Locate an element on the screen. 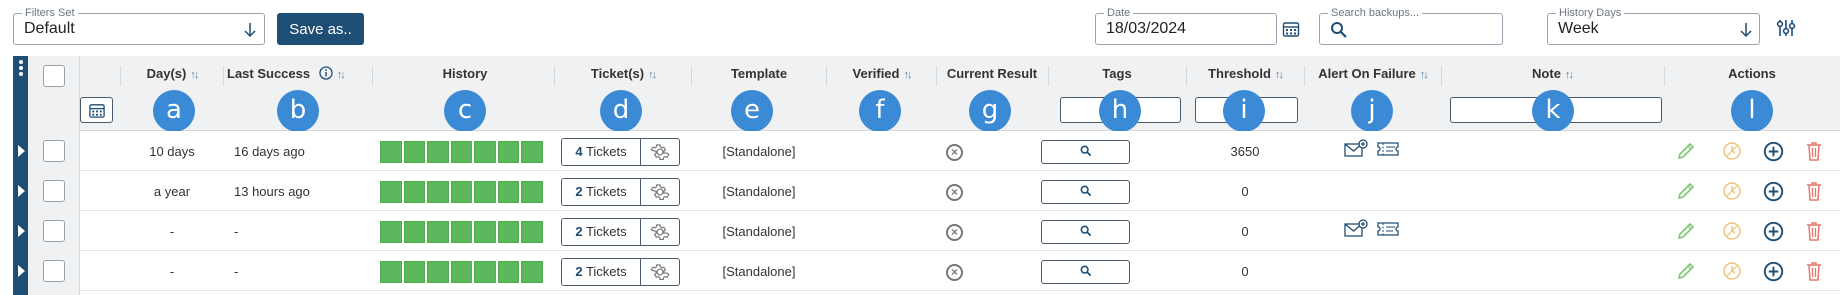 The width and height of the screenshot is (1840, 295). select-all-checkbox is located at coordinates (54, 76).